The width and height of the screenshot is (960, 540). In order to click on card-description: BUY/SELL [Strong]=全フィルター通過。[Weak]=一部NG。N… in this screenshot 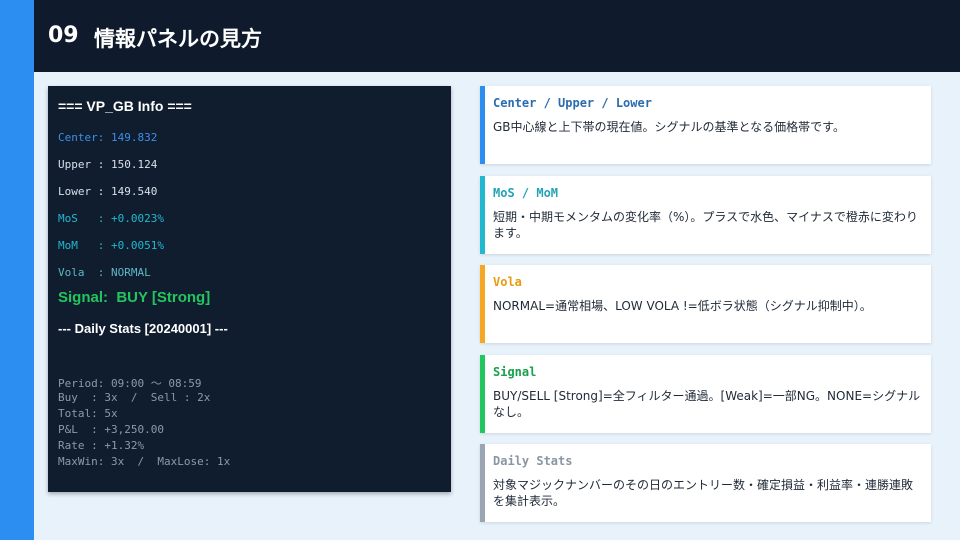, I will do `click(707, 404)`.